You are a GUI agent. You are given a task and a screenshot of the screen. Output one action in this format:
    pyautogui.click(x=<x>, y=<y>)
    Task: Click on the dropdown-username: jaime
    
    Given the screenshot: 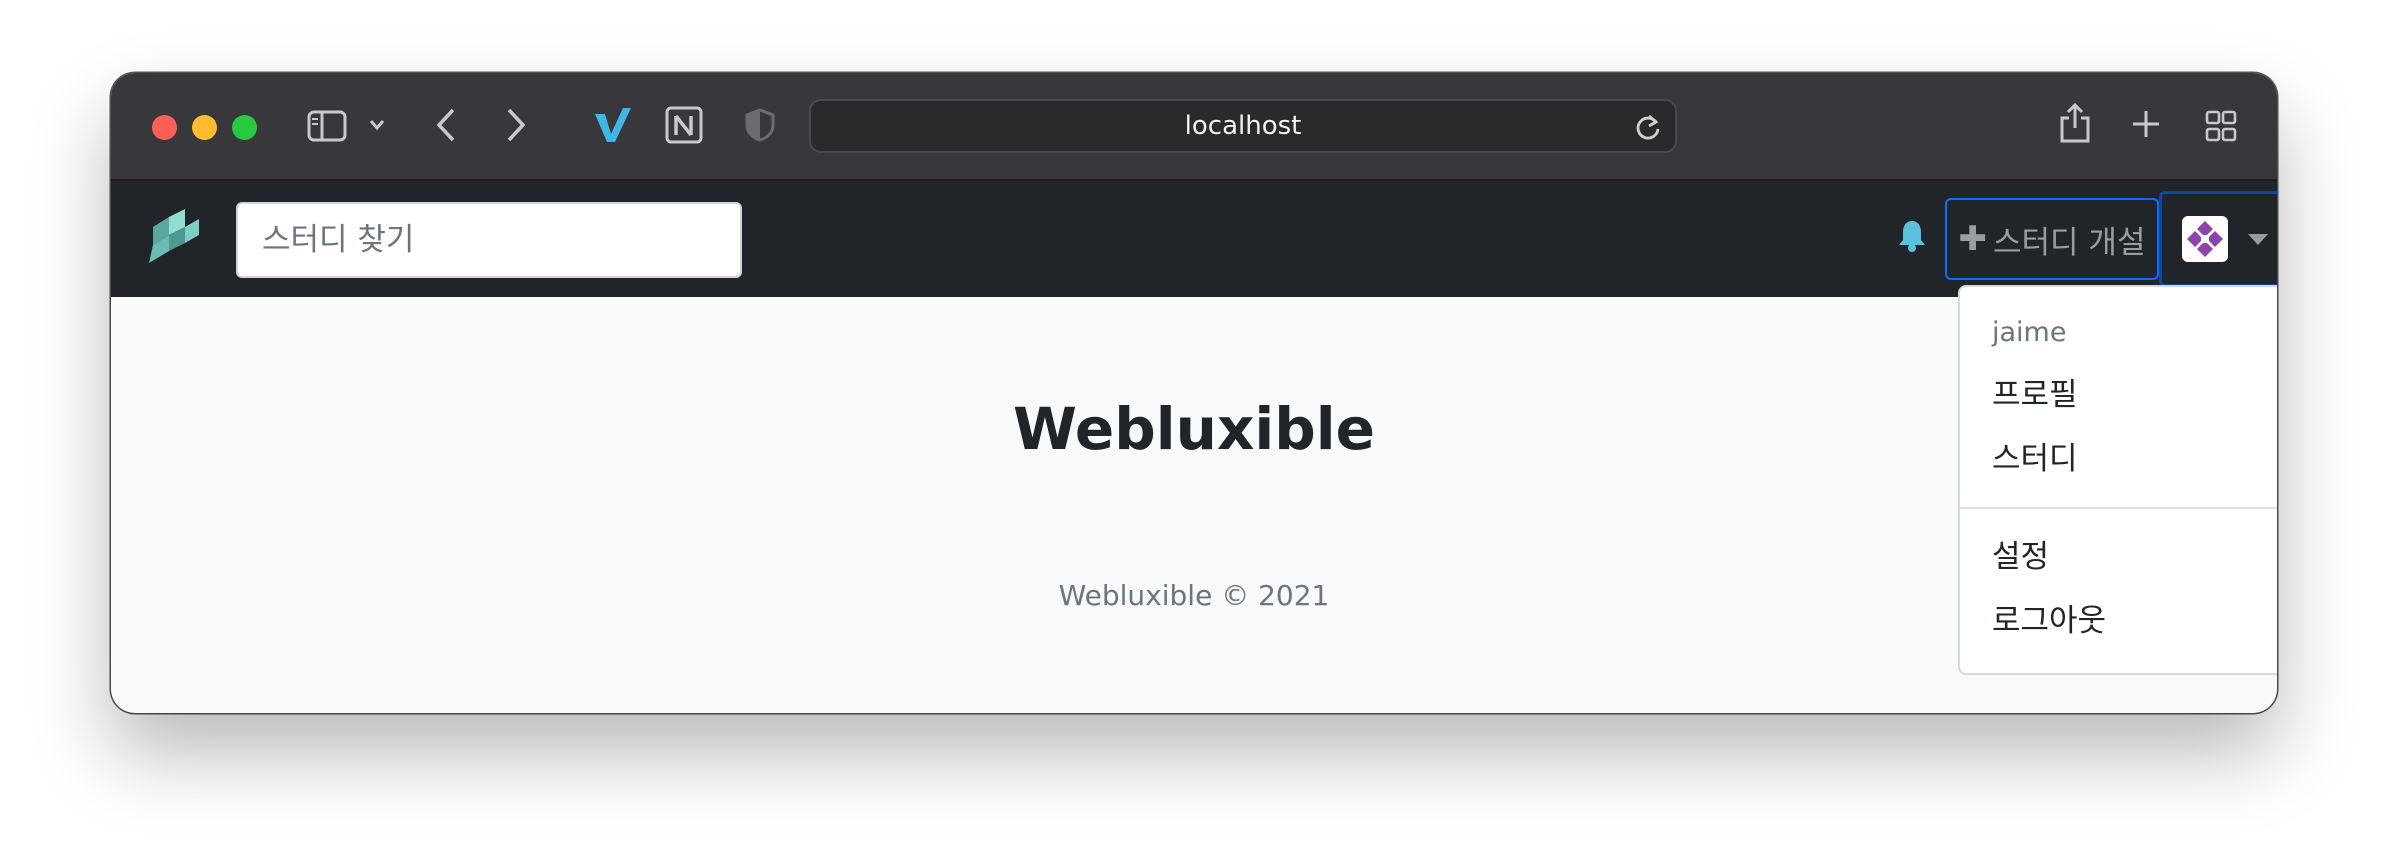 What is the action you would take?
    pyautogui.click(x=2029, y=332)
    